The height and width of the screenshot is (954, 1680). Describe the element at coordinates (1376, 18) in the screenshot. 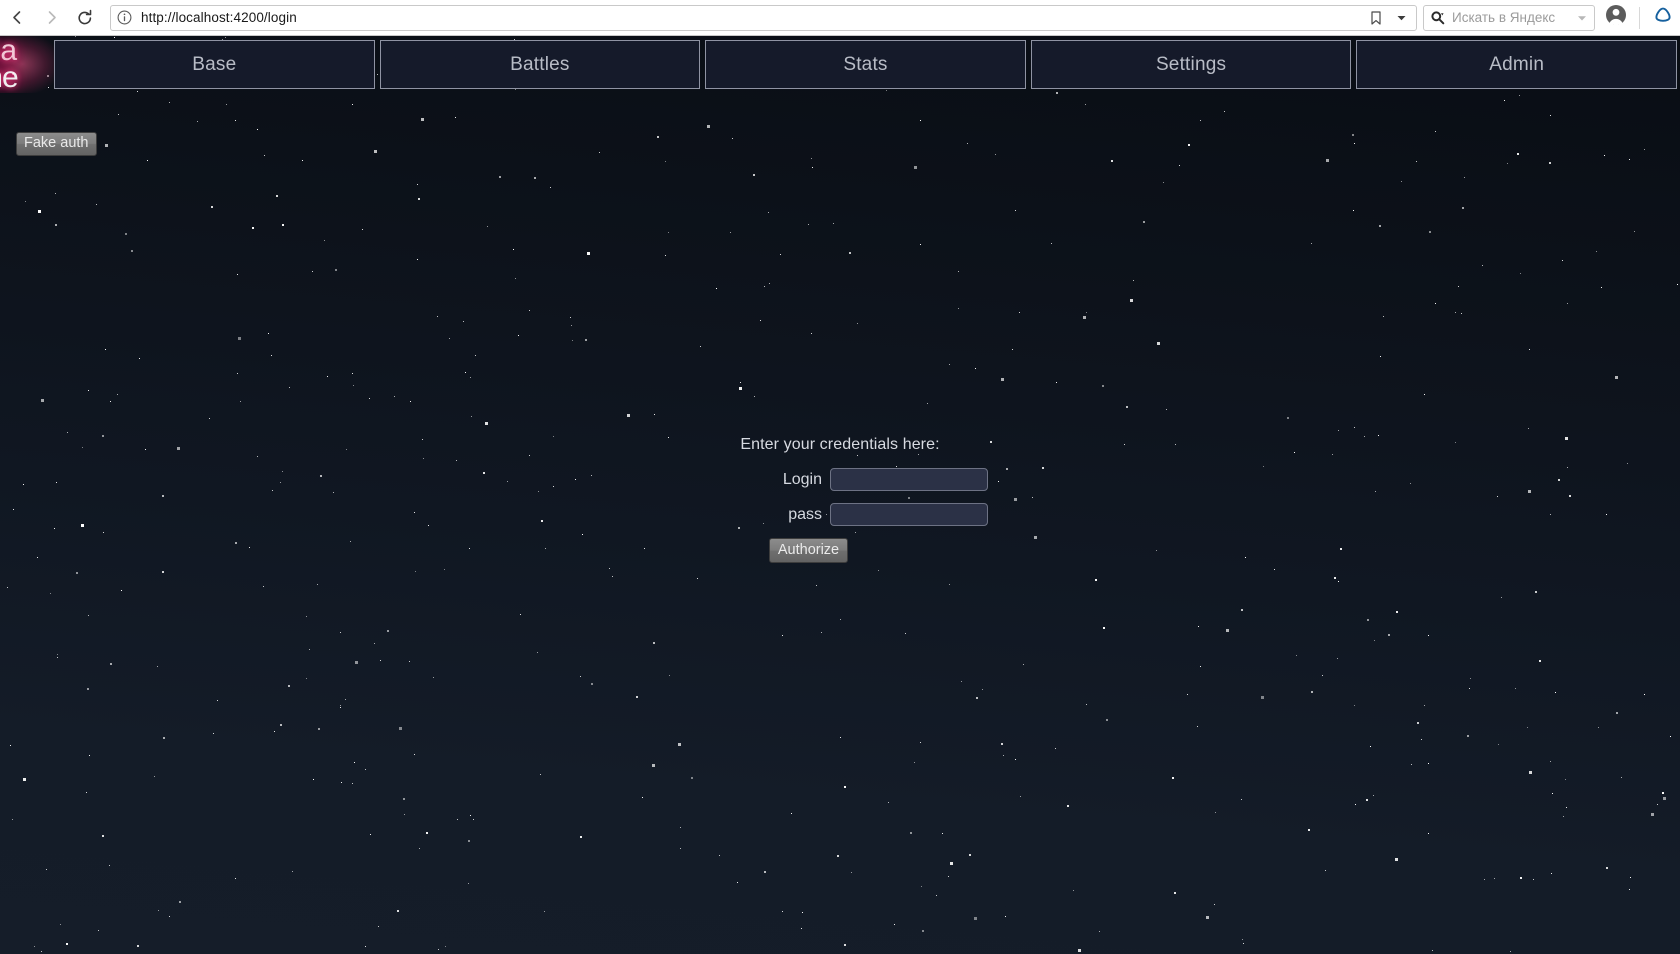

I see `bookmark-icon` at that location.